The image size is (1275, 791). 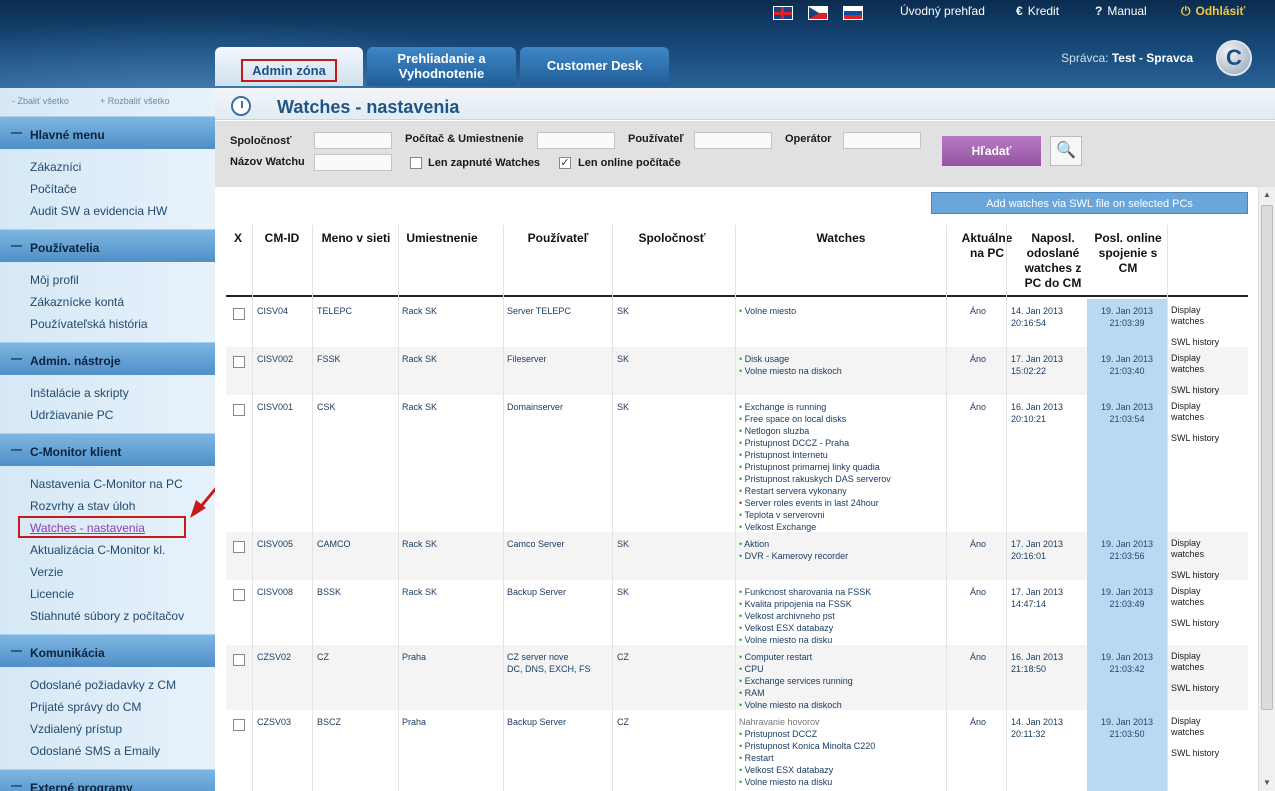 I want to click on c-monitor-logo: C, so click(x=1234, y=58).